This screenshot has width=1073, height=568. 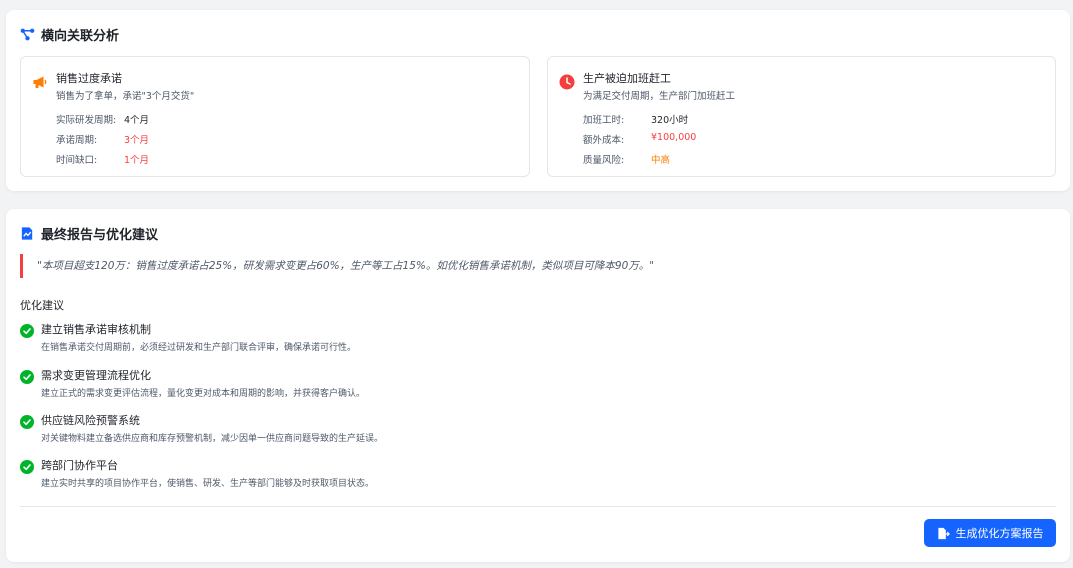 I want to click on panel-subtitle: 销售为了拿单，承诺"3个月交货", so click(x=125, y=96).